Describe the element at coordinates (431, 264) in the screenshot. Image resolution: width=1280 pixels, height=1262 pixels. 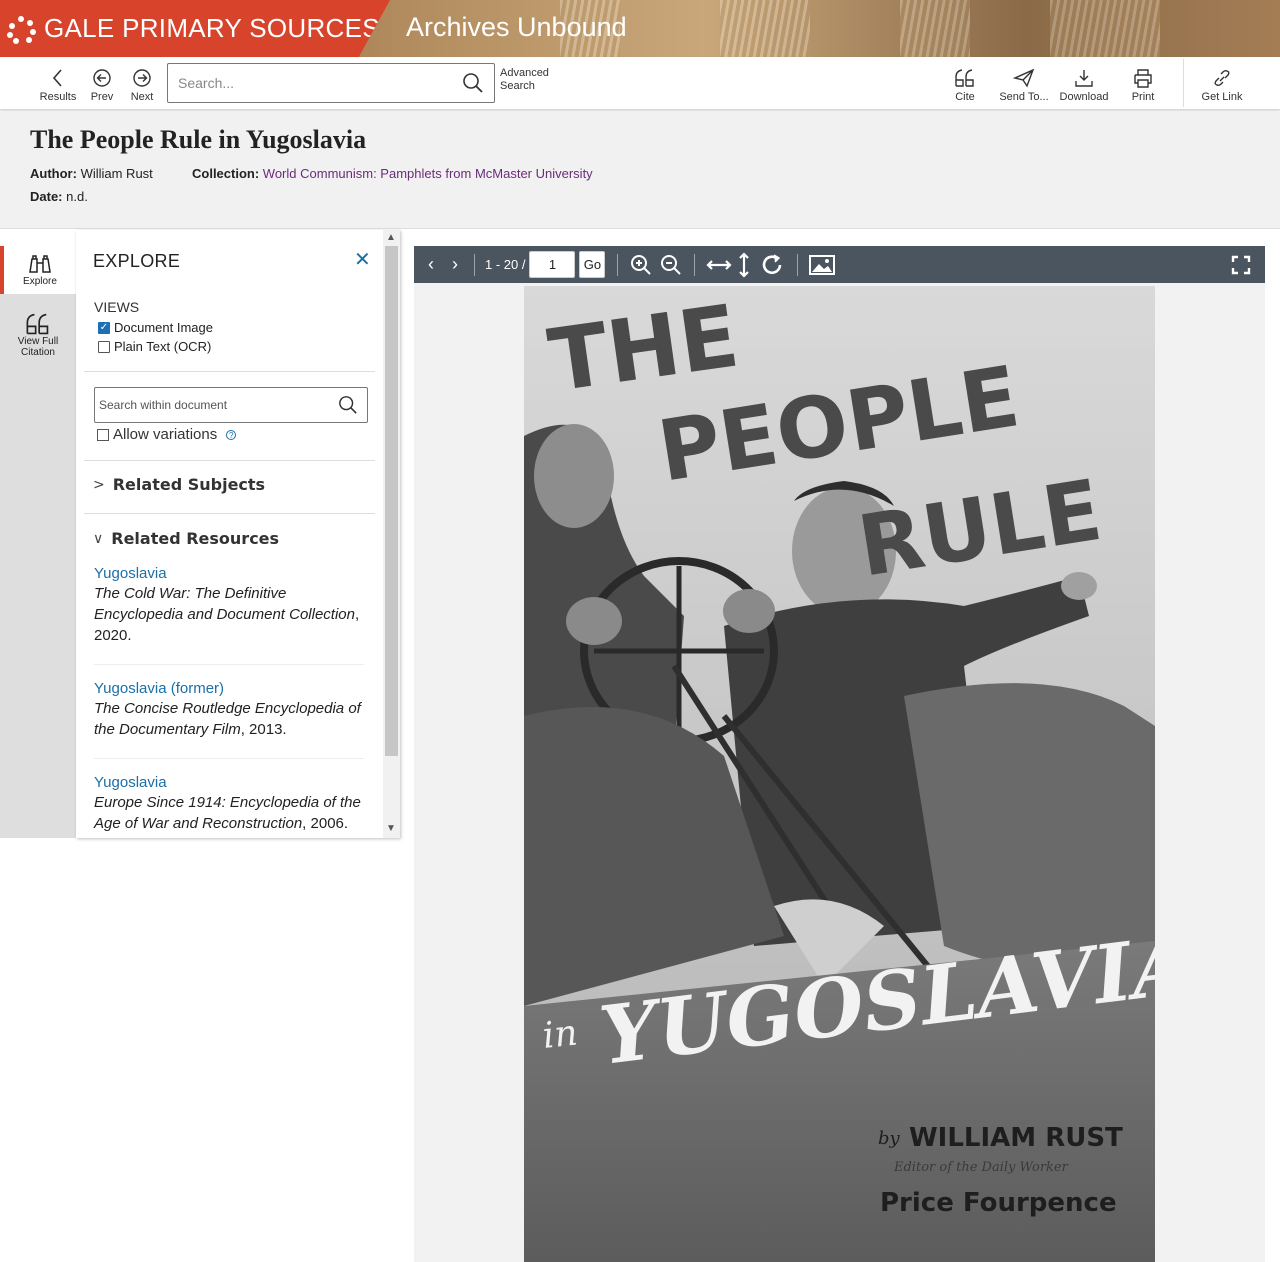
I see `prev-page-icon: ‹` at that location.